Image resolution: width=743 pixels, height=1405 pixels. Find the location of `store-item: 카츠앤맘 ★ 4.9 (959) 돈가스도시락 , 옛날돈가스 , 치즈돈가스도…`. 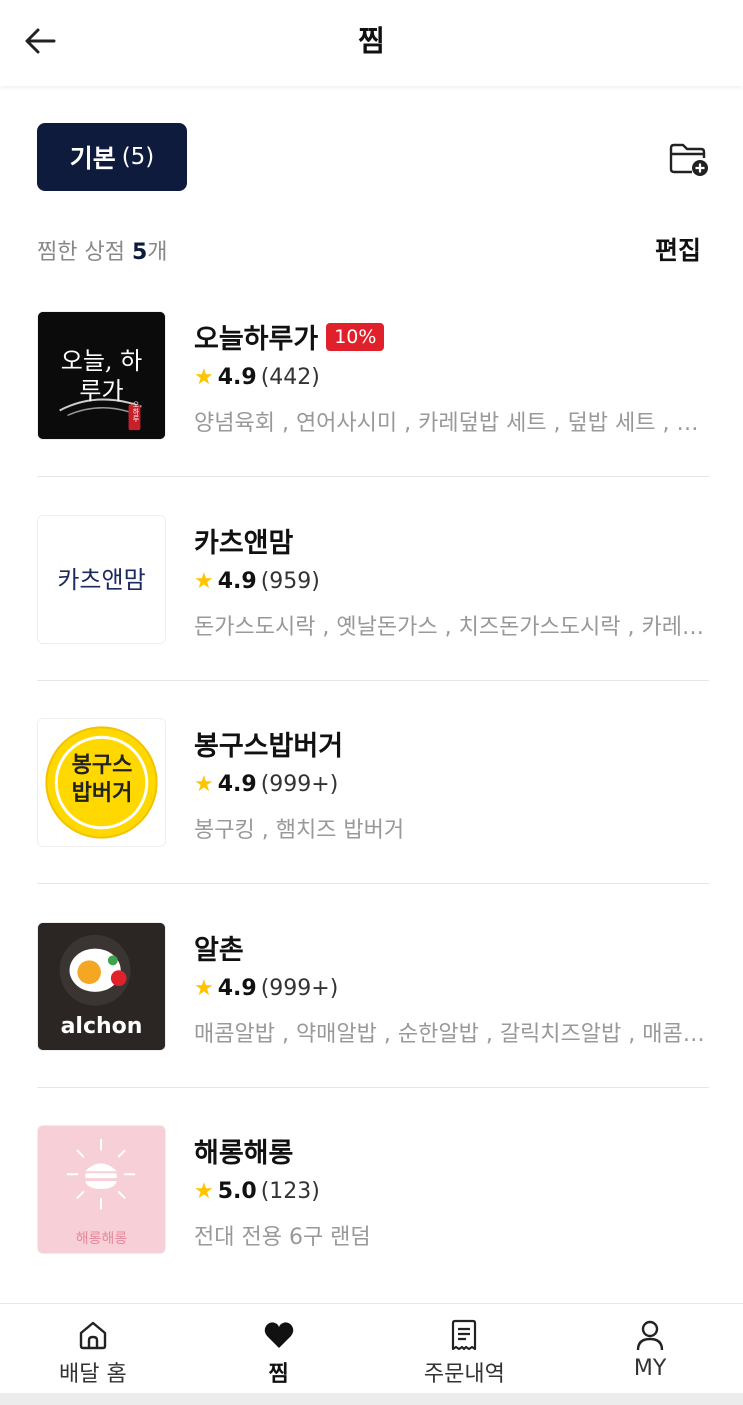

store-item: 카츠앤맘 ★ 4.9 (959) 돈가스도시락 , 옛날돈가스 , 치즈돈가스도… is located at coordinates (373, 617).